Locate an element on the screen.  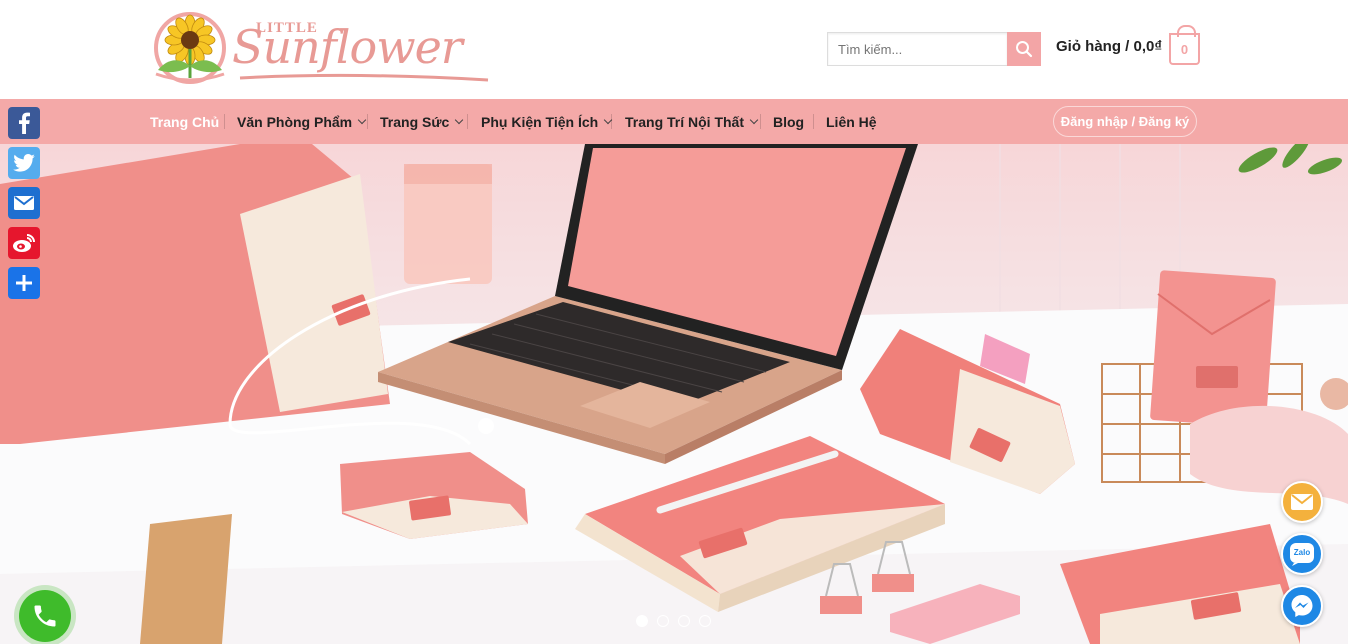
zalo-label: Zalo is located at coordinates (1302, 552).